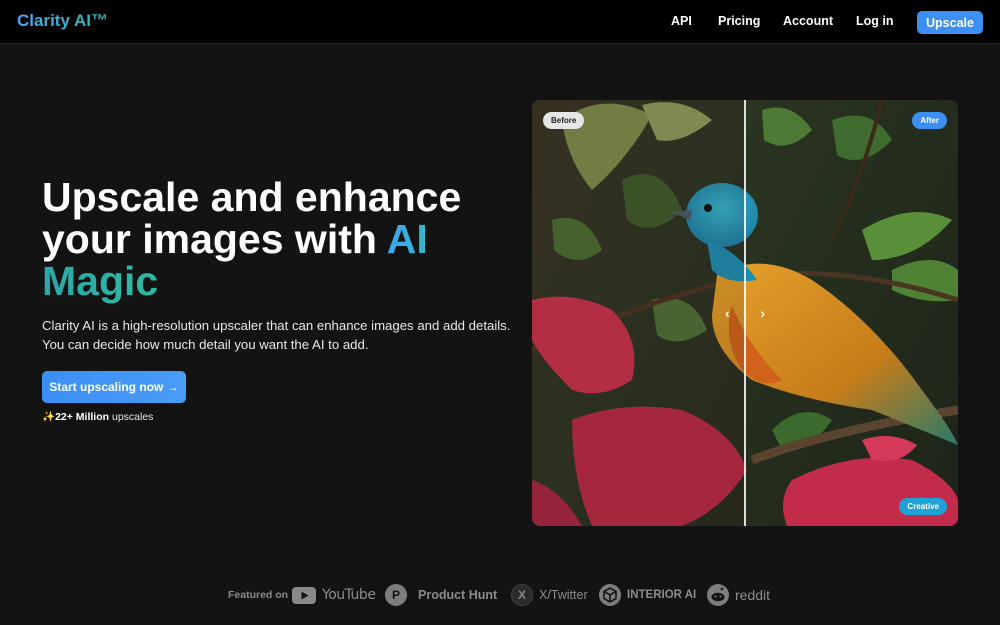  I want to click on upscale-count: ✨22+ Million upscales, so click(97, 416).